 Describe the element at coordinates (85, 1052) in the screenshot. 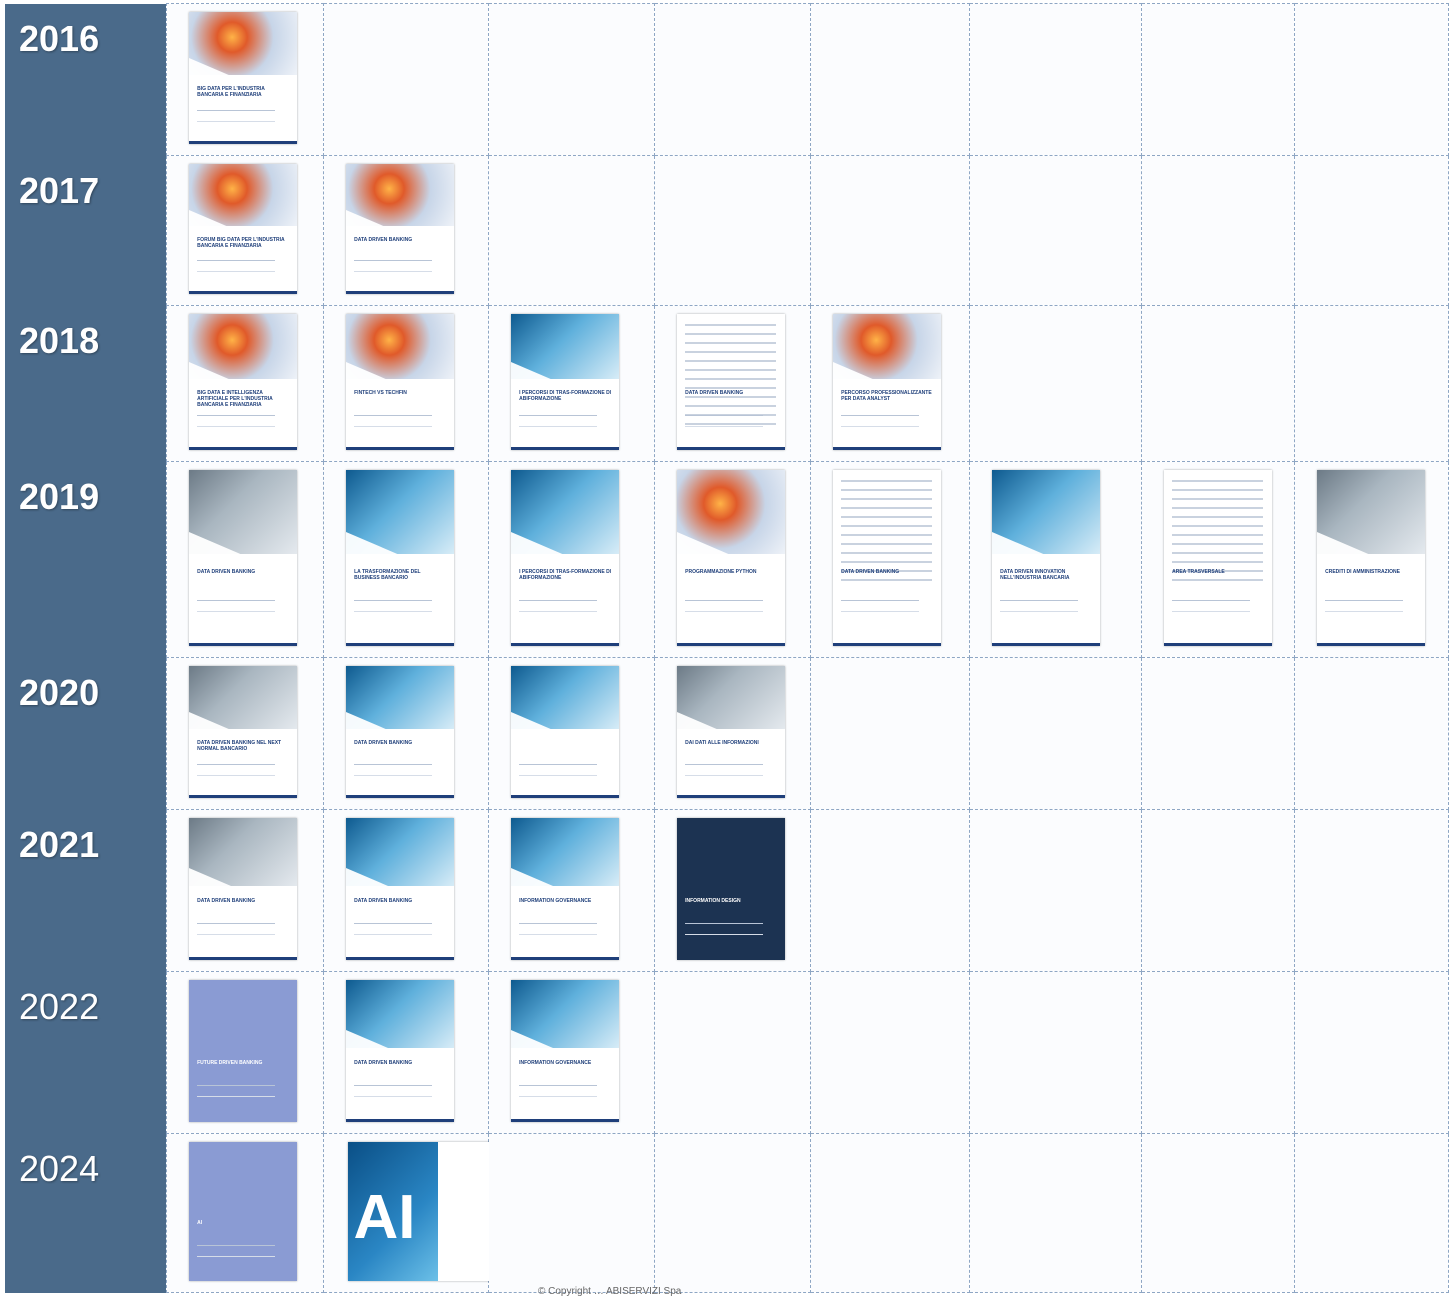

I see `year-label: 2022` at that location.